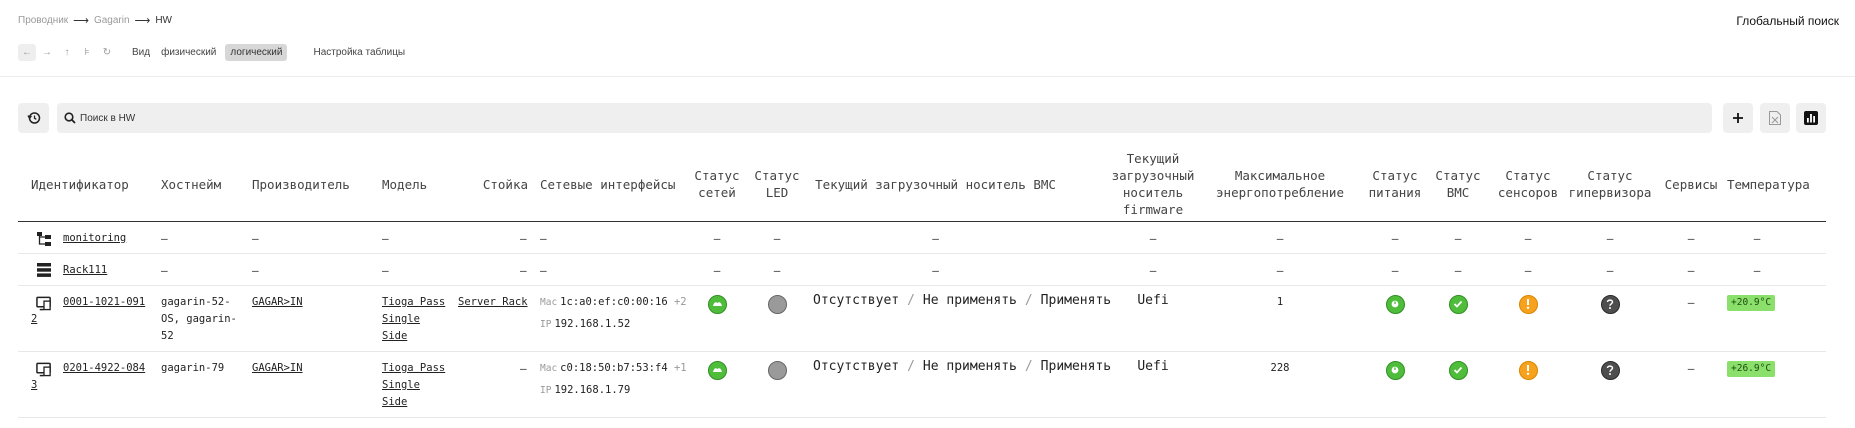  What do you see at coordinates (256, 52) in the screenshot?
I see `view-logical-tab: логический` at bounding box center [256, 52].